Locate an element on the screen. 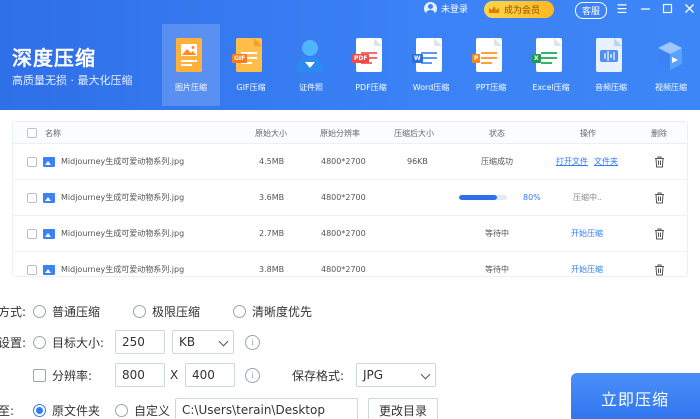  mode-option-normal: 普通压缩 is located at coordinates (66, 311).